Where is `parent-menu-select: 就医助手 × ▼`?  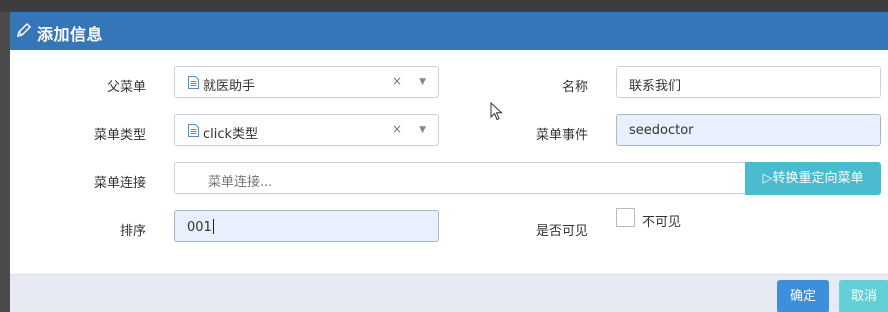
parent-menu-select: 就医助手 × ▼ is located at coordinates (306, 82).